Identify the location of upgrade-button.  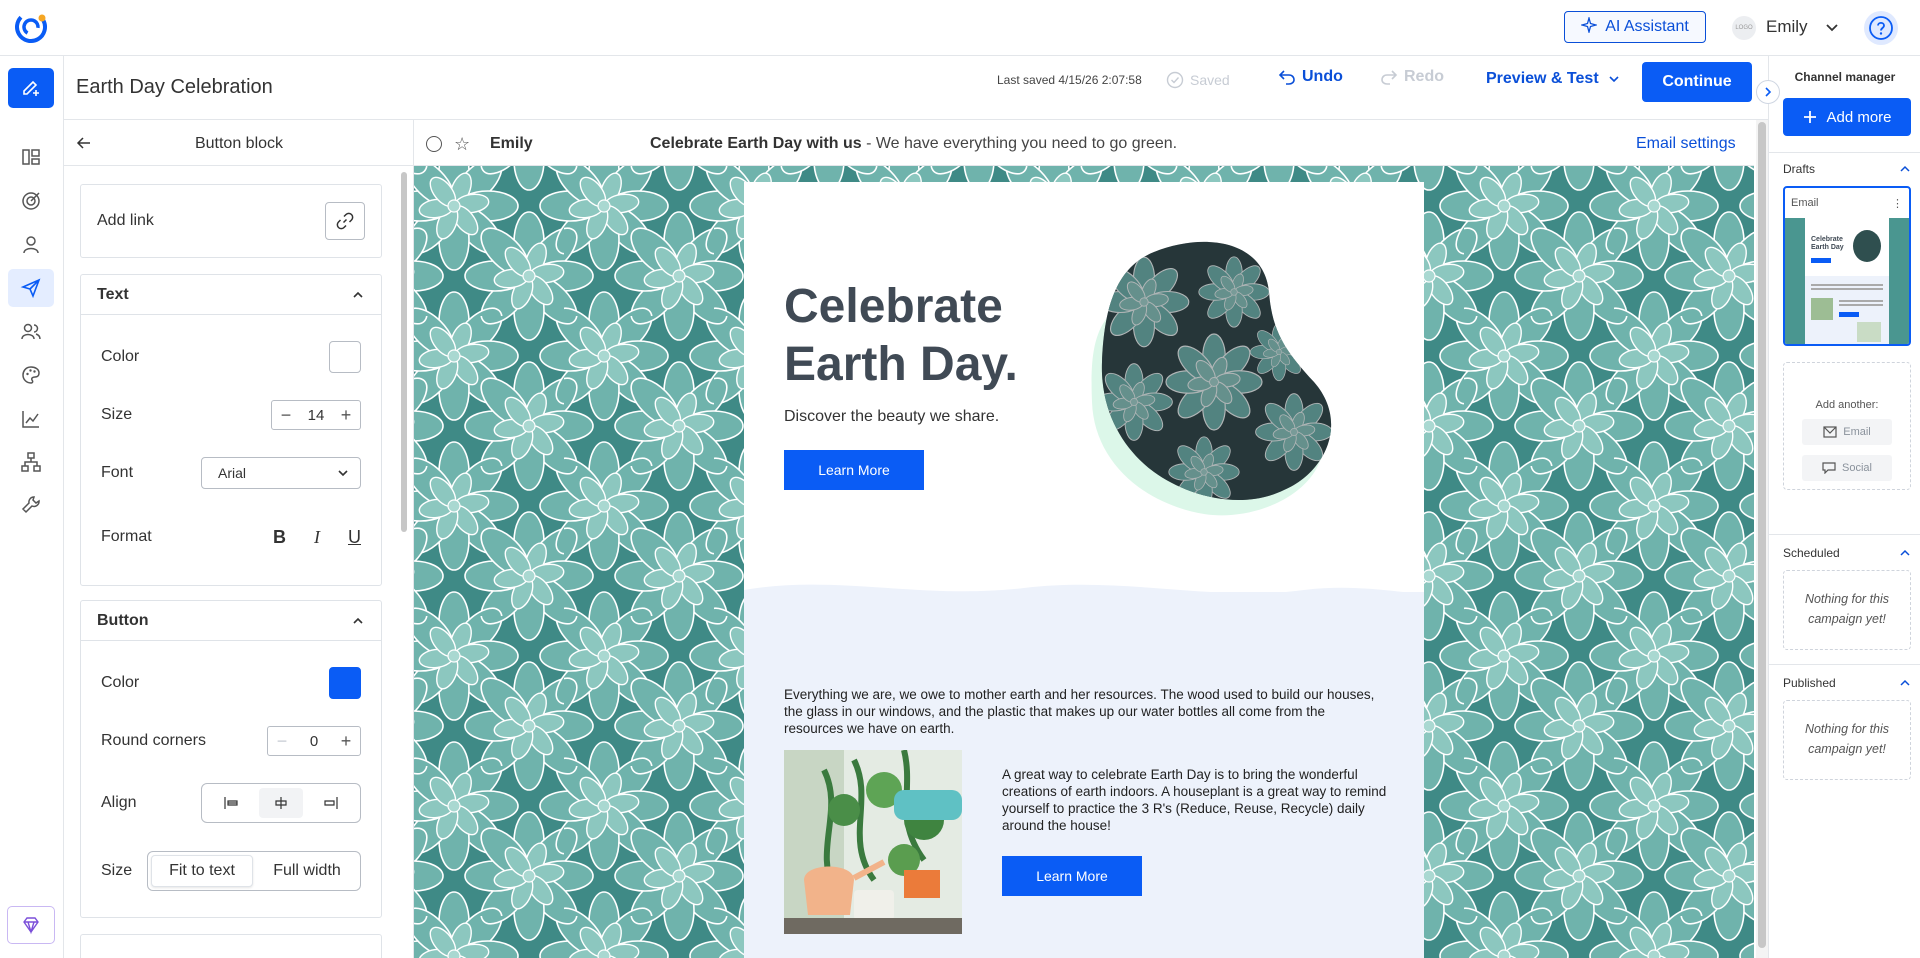
(31, 925).